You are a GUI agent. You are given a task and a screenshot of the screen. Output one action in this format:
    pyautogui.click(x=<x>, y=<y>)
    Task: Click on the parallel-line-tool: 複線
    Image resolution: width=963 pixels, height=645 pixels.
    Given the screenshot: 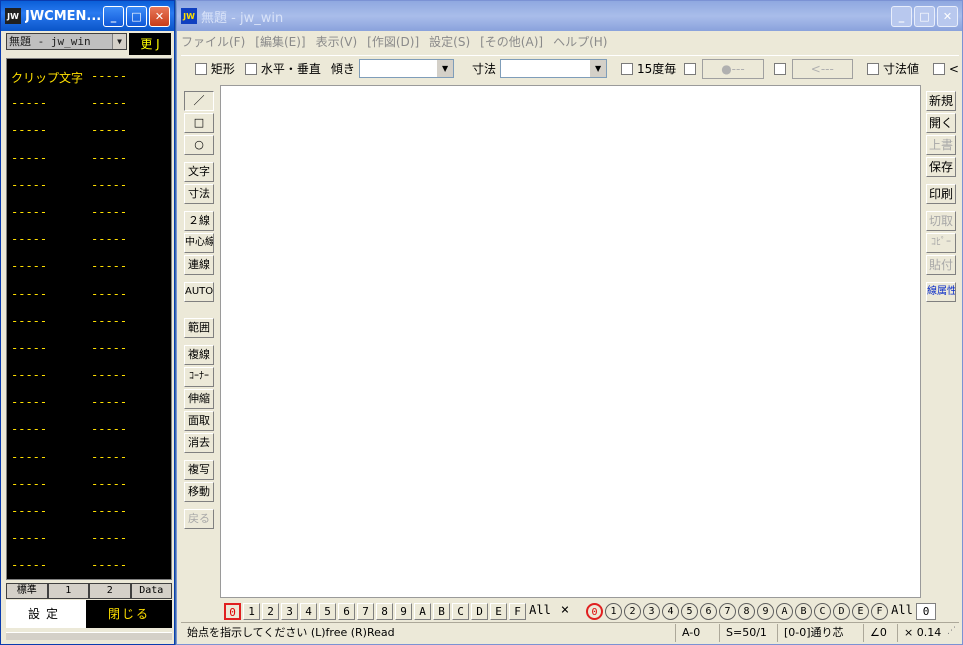 What is the action you would take?
    pyautogui.click(x=199, y=355)
    